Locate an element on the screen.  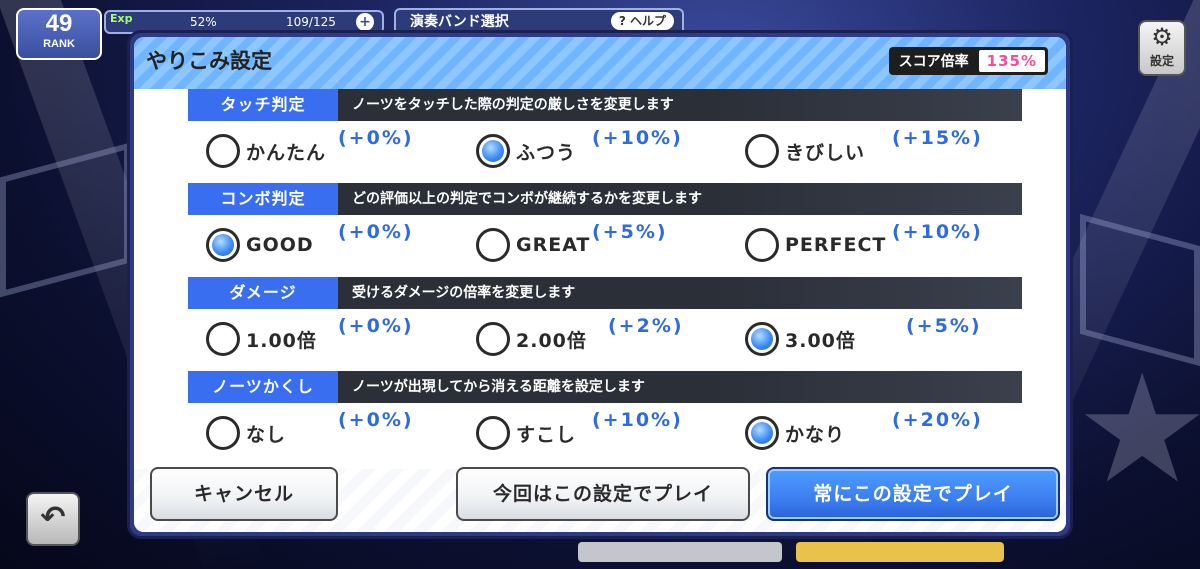
settings-button: ⚙ 設定 is located at coordinates (1162, 48).